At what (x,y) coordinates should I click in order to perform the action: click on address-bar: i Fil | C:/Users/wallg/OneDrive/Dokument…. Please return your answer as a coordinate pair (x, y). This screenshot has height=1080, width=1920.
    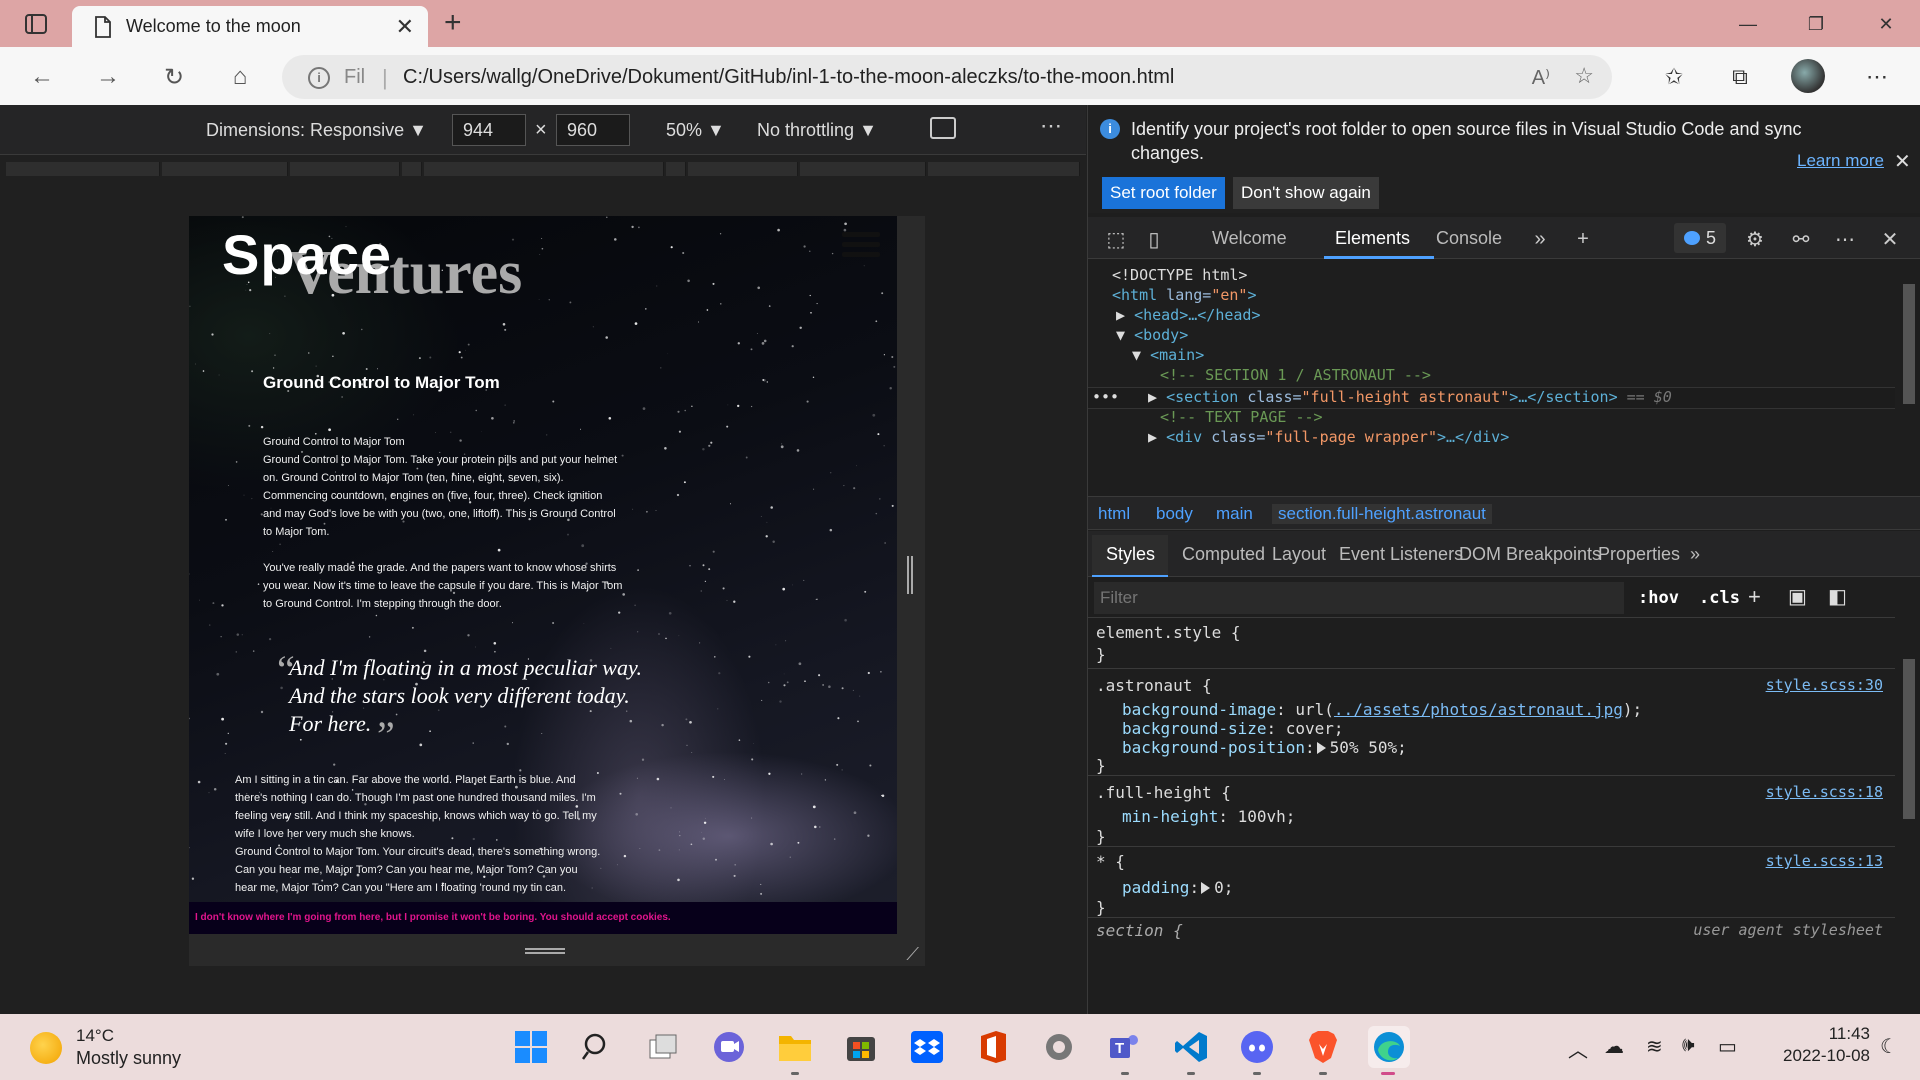
    Looking at the image, I should click on (947, 77).